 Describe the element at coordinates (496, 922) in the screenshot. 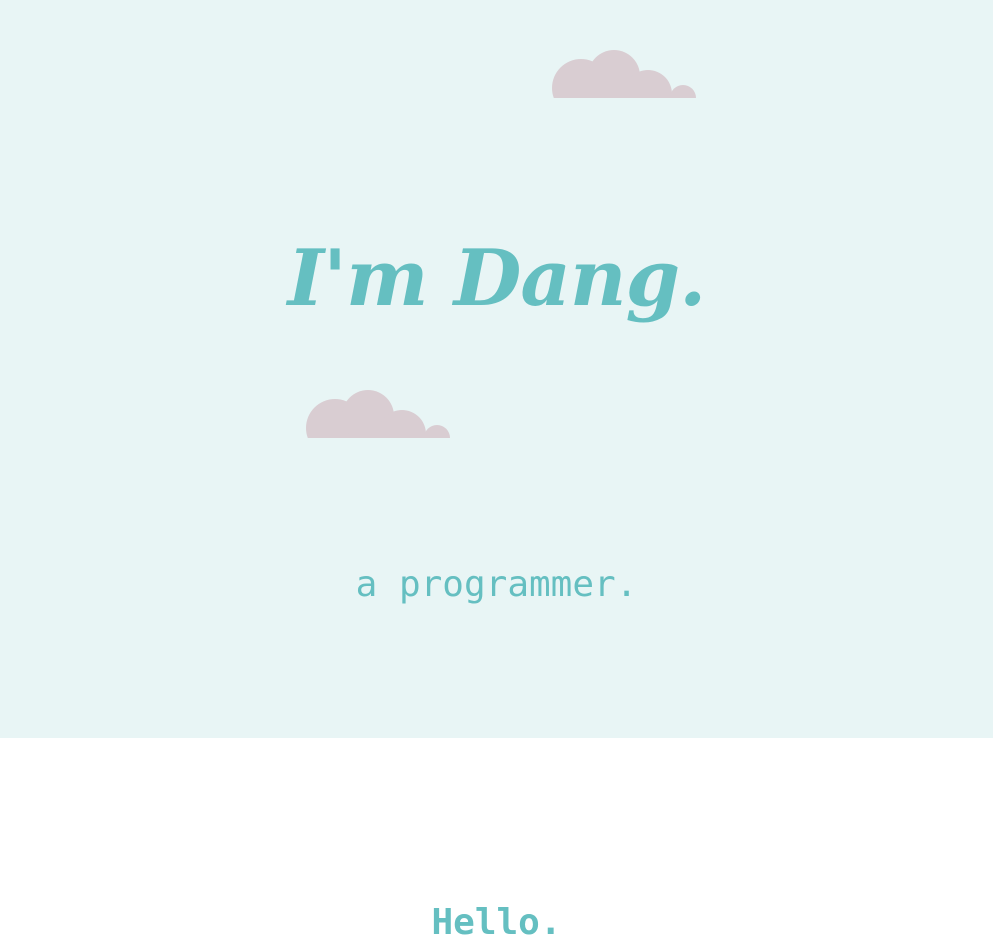

I see `intro-heading: Hello.` at that location.